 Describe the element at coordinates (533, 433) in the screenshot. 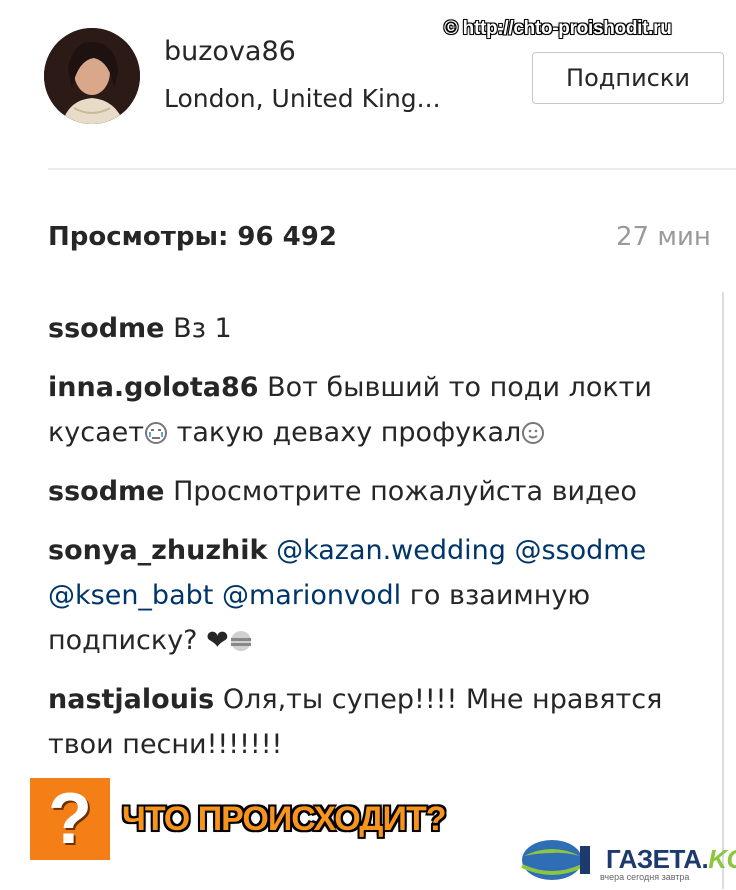

I see `smile-icon` at that location.